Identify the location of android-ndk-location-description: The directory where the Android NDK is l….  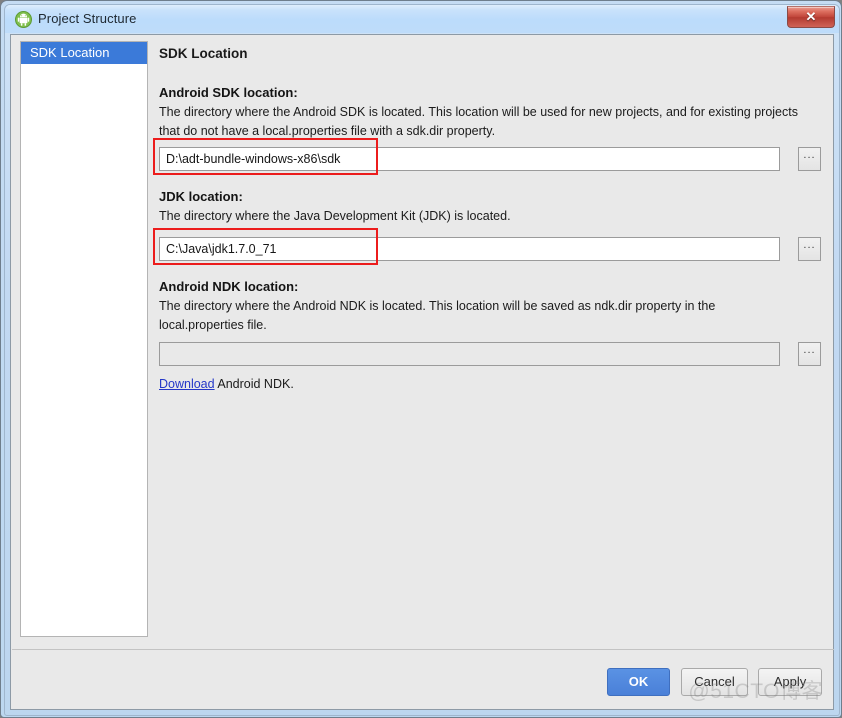
(437, 315).